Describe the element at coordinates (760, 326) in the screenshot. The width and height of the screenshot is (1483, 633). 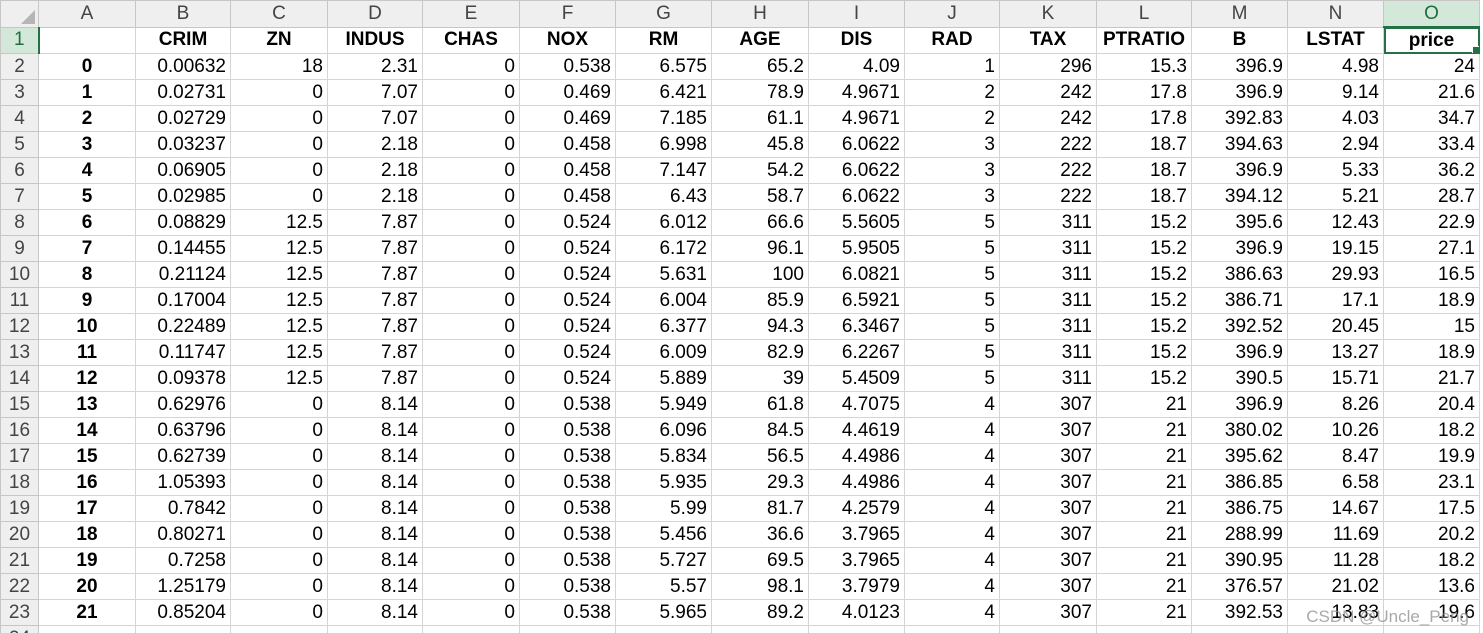
I see `data-cell: 94.3` at that location.